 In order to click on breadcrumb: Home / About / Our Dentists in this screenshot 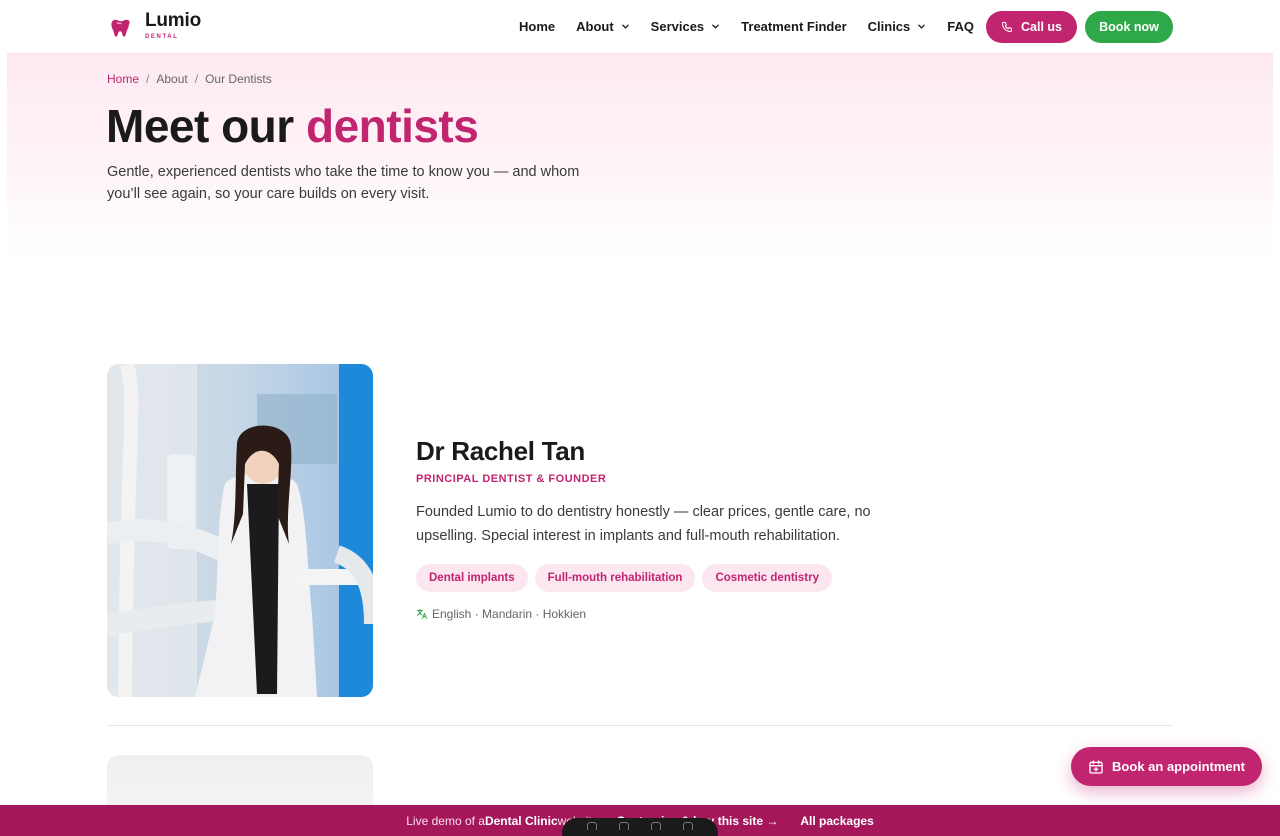, I will do `click(189, 79)`.